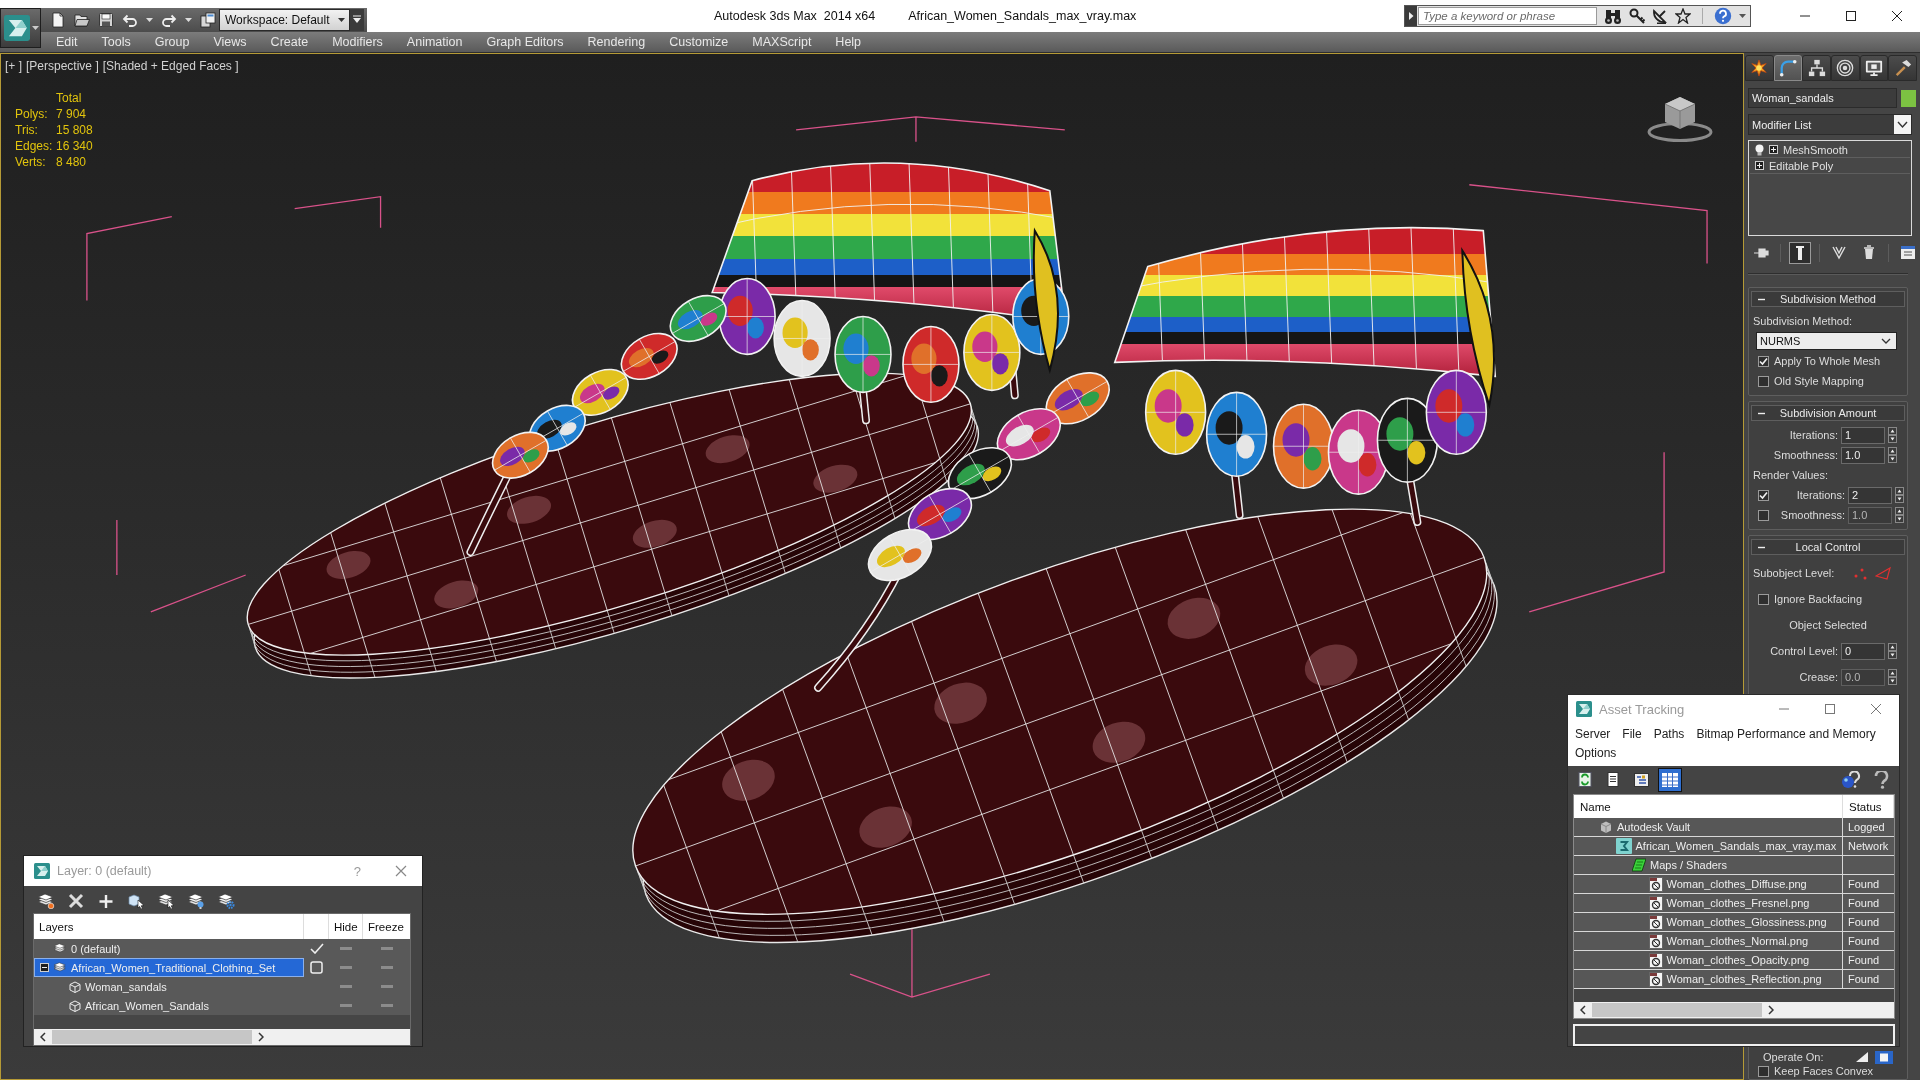  What do you see at coordinates (82, 20) in the screenshot?
I see `open-folder-icon` at bounding box center [82, 20].